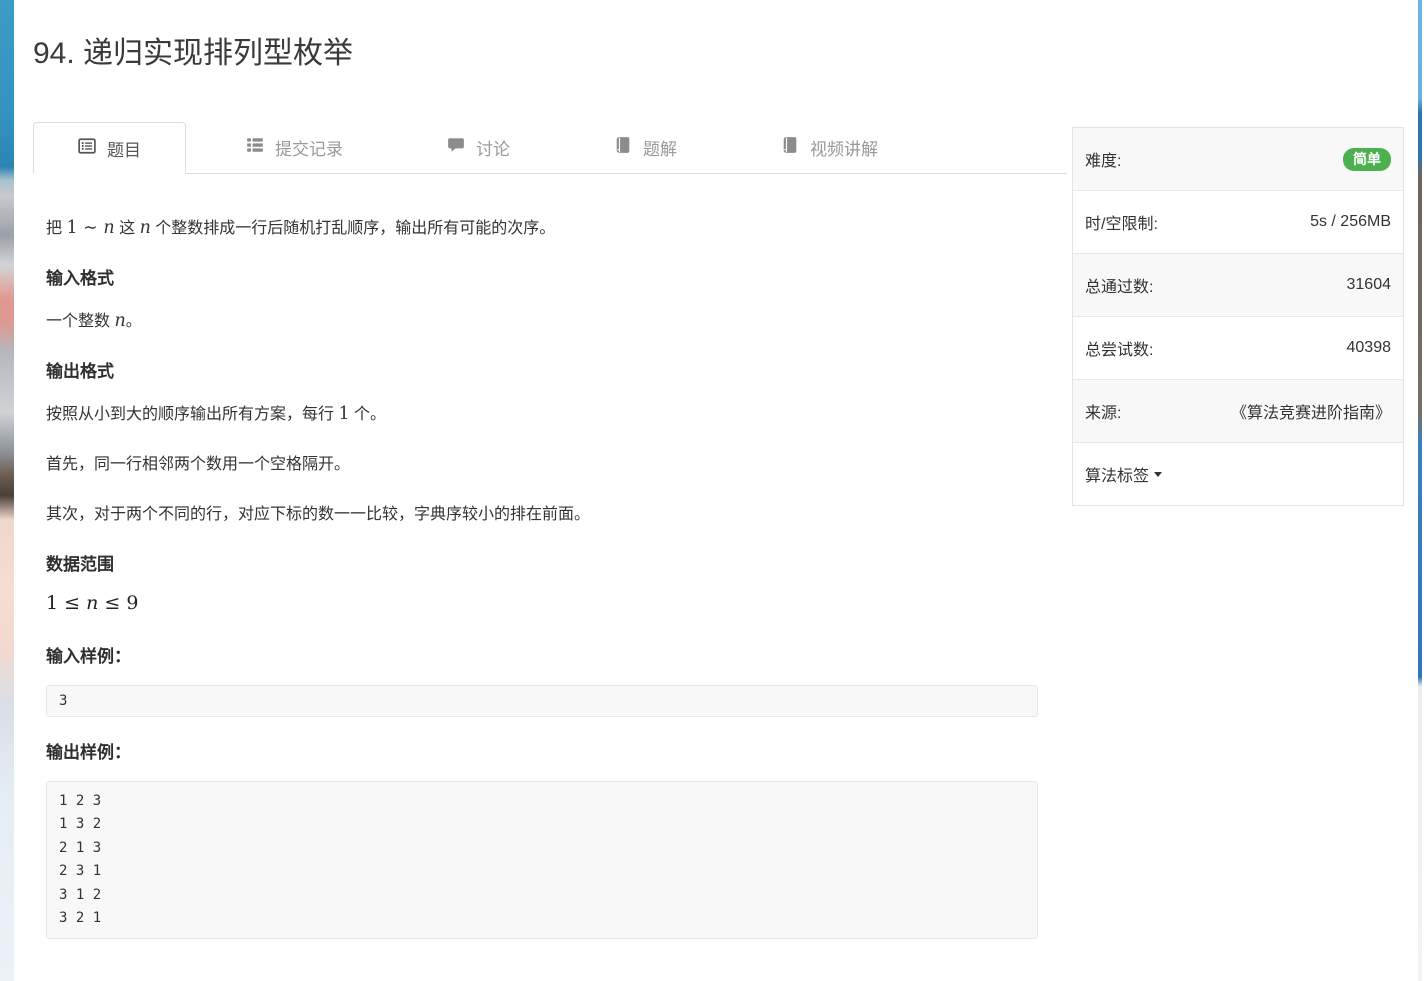  Describe the element at coordinates (456, 147) in the screenshot. I see `comment-icon` at that location.